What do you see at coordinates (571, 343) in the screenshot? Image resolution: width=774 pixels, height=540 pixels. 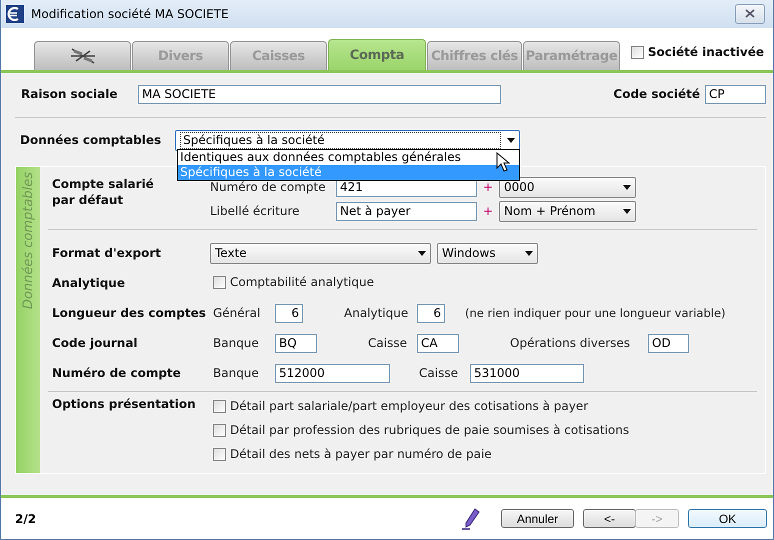 I see `field-label: Opérations diverses` at bounding box center [571, 343].